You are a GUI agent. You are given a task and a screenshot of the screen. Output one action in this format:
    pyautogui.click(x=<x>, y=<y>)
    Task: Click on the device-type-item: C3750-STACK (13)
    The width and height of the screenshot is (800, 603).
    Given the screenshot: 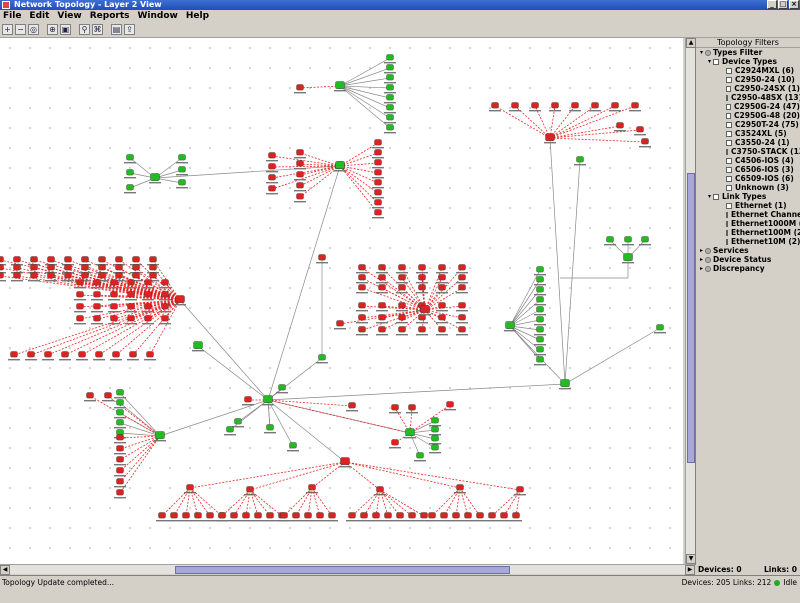 What is the action you would take?
    pyautogui.click(x=748, y=151)
    